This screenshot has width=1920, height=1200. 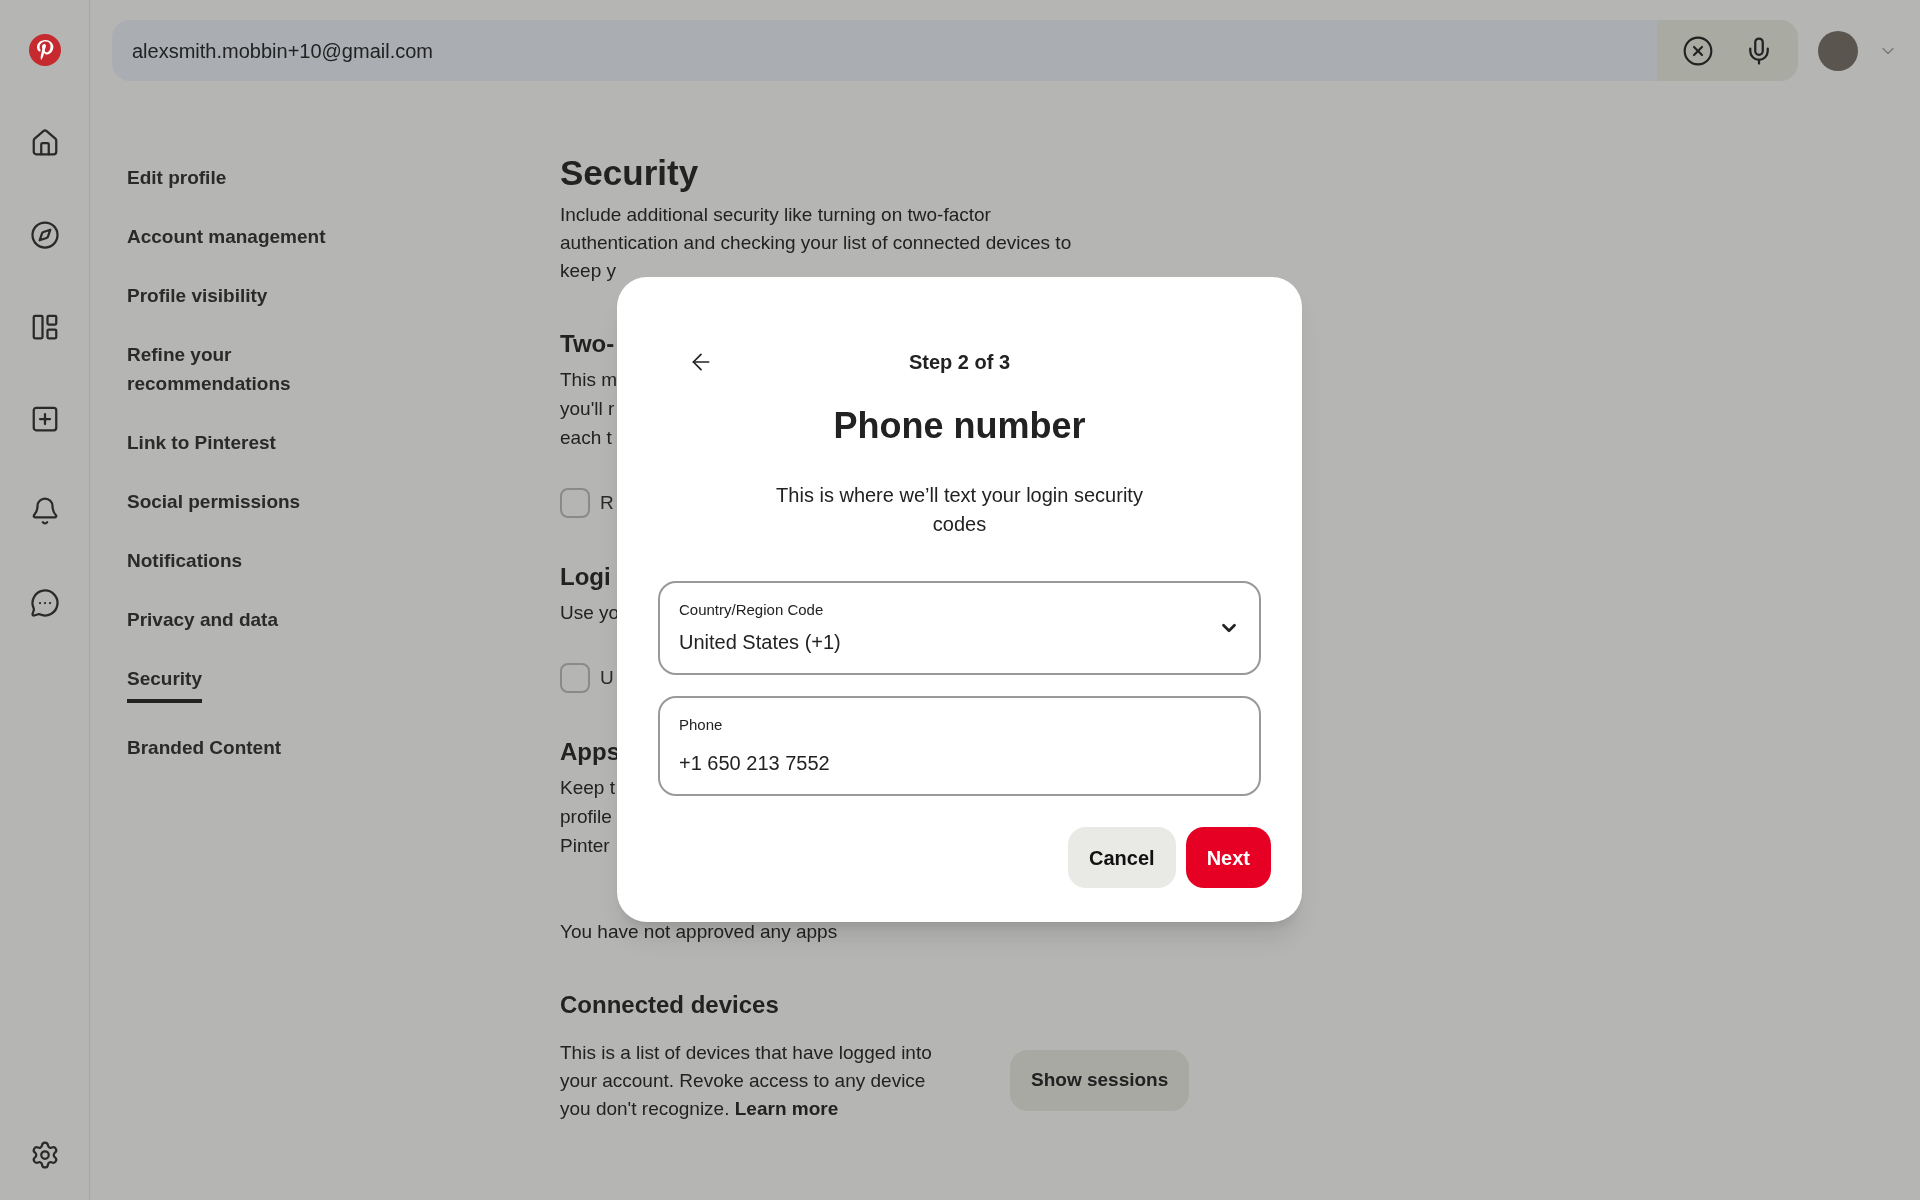 What do you see at coordinates (214, 501) in the screenshot?
I see `settings-nav-item: Social permissions` at bounding box center [214, 501].